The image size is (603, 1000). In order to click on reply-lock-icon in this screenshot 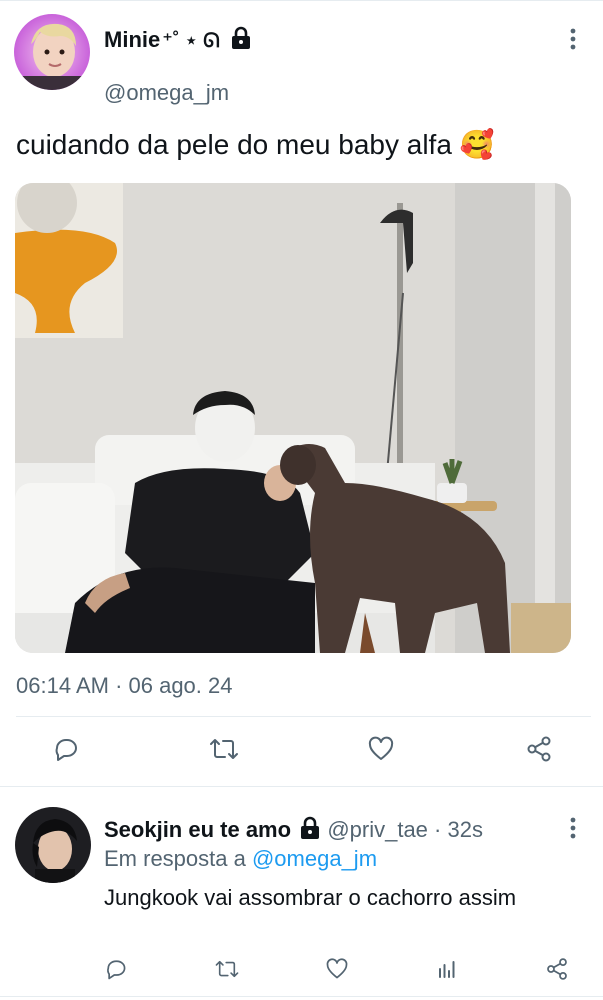, I will do `click(310, 831)`.